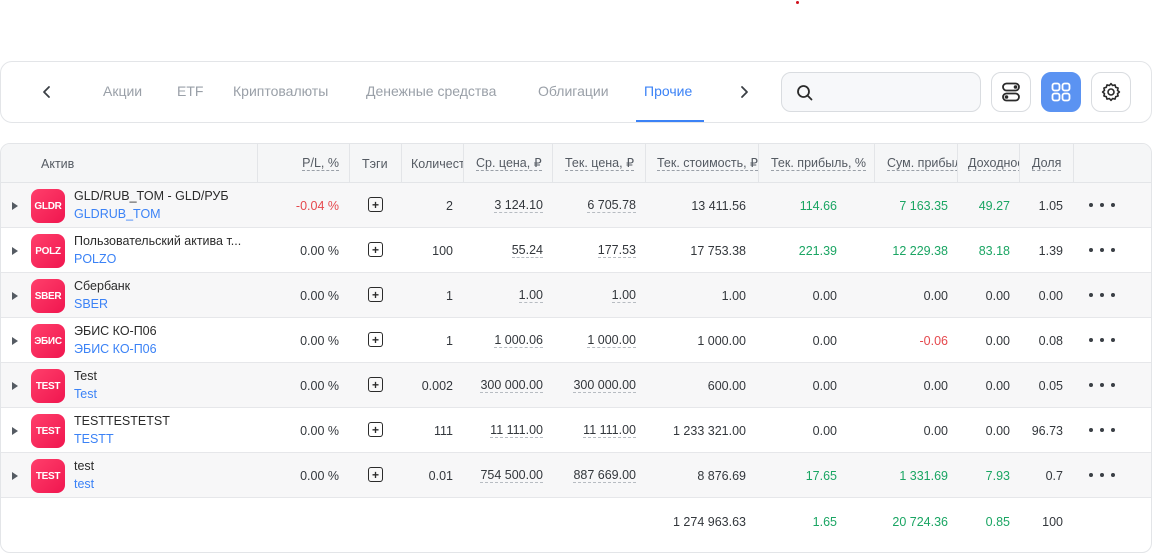 The width and height of the screenshot is (1152, 553). I want to click on share-value: 1.39, so click(1050, 250).